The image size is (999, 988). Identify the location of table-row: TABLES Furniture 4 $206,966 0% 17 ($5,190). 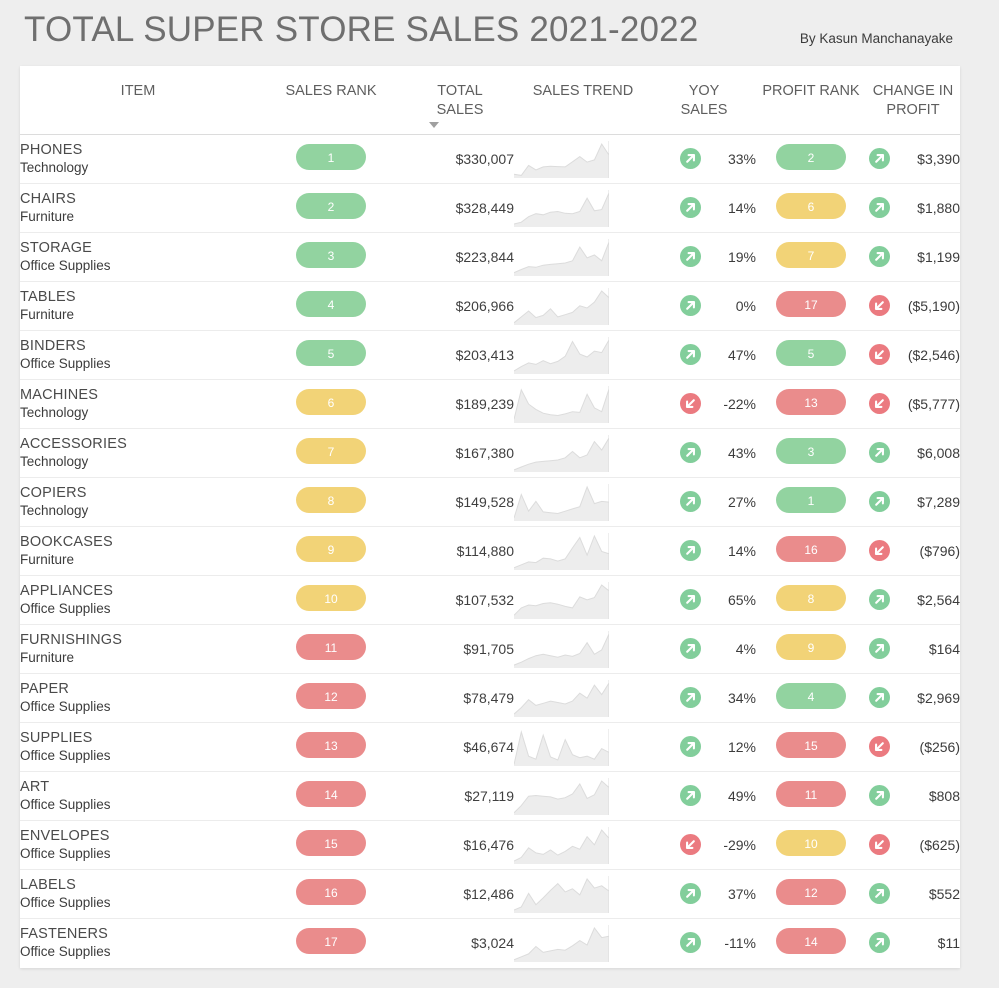
(490, 306).